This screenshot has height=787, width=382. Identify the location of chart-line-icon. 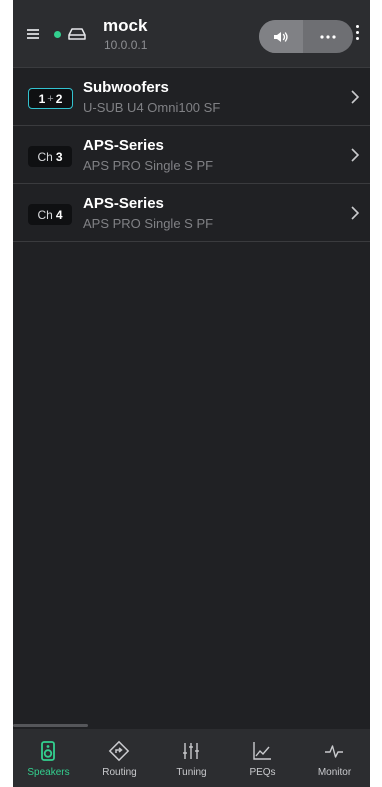
(262, 751).